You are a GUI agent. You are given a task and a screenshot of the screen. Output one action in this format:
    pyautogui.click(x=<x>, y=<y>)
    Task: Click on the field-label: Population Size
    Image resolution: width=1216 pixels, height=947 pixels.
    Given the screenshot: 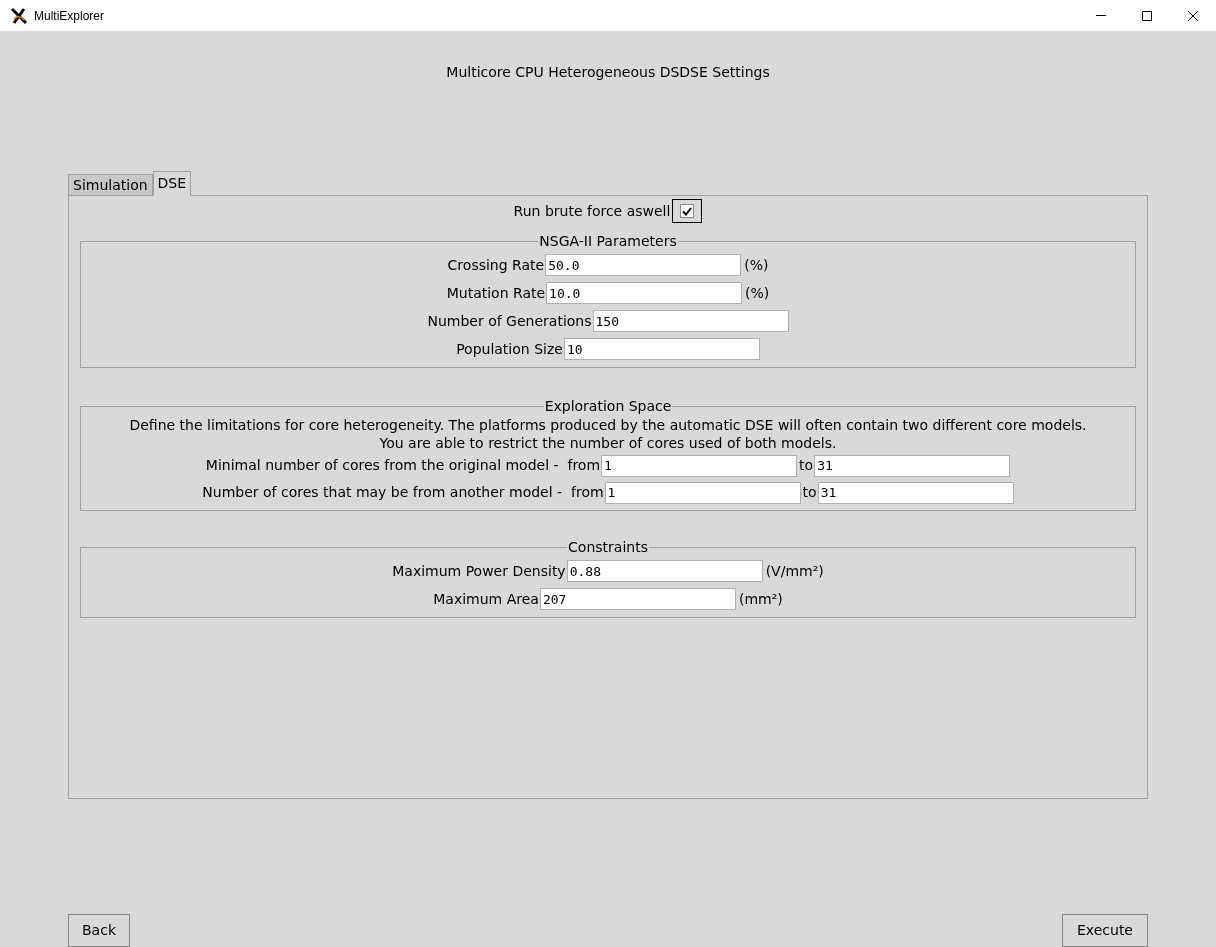 What is the action you would take?
    pyautogui.click(x=509, y=349)
    